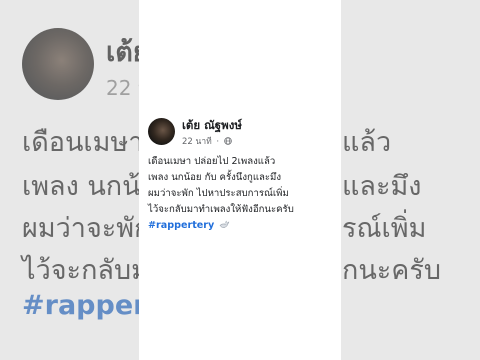 The image size is (480, 360). Describe the element at coordinates (161, 131) in the screenshot. I see `author-avatar` at that location.